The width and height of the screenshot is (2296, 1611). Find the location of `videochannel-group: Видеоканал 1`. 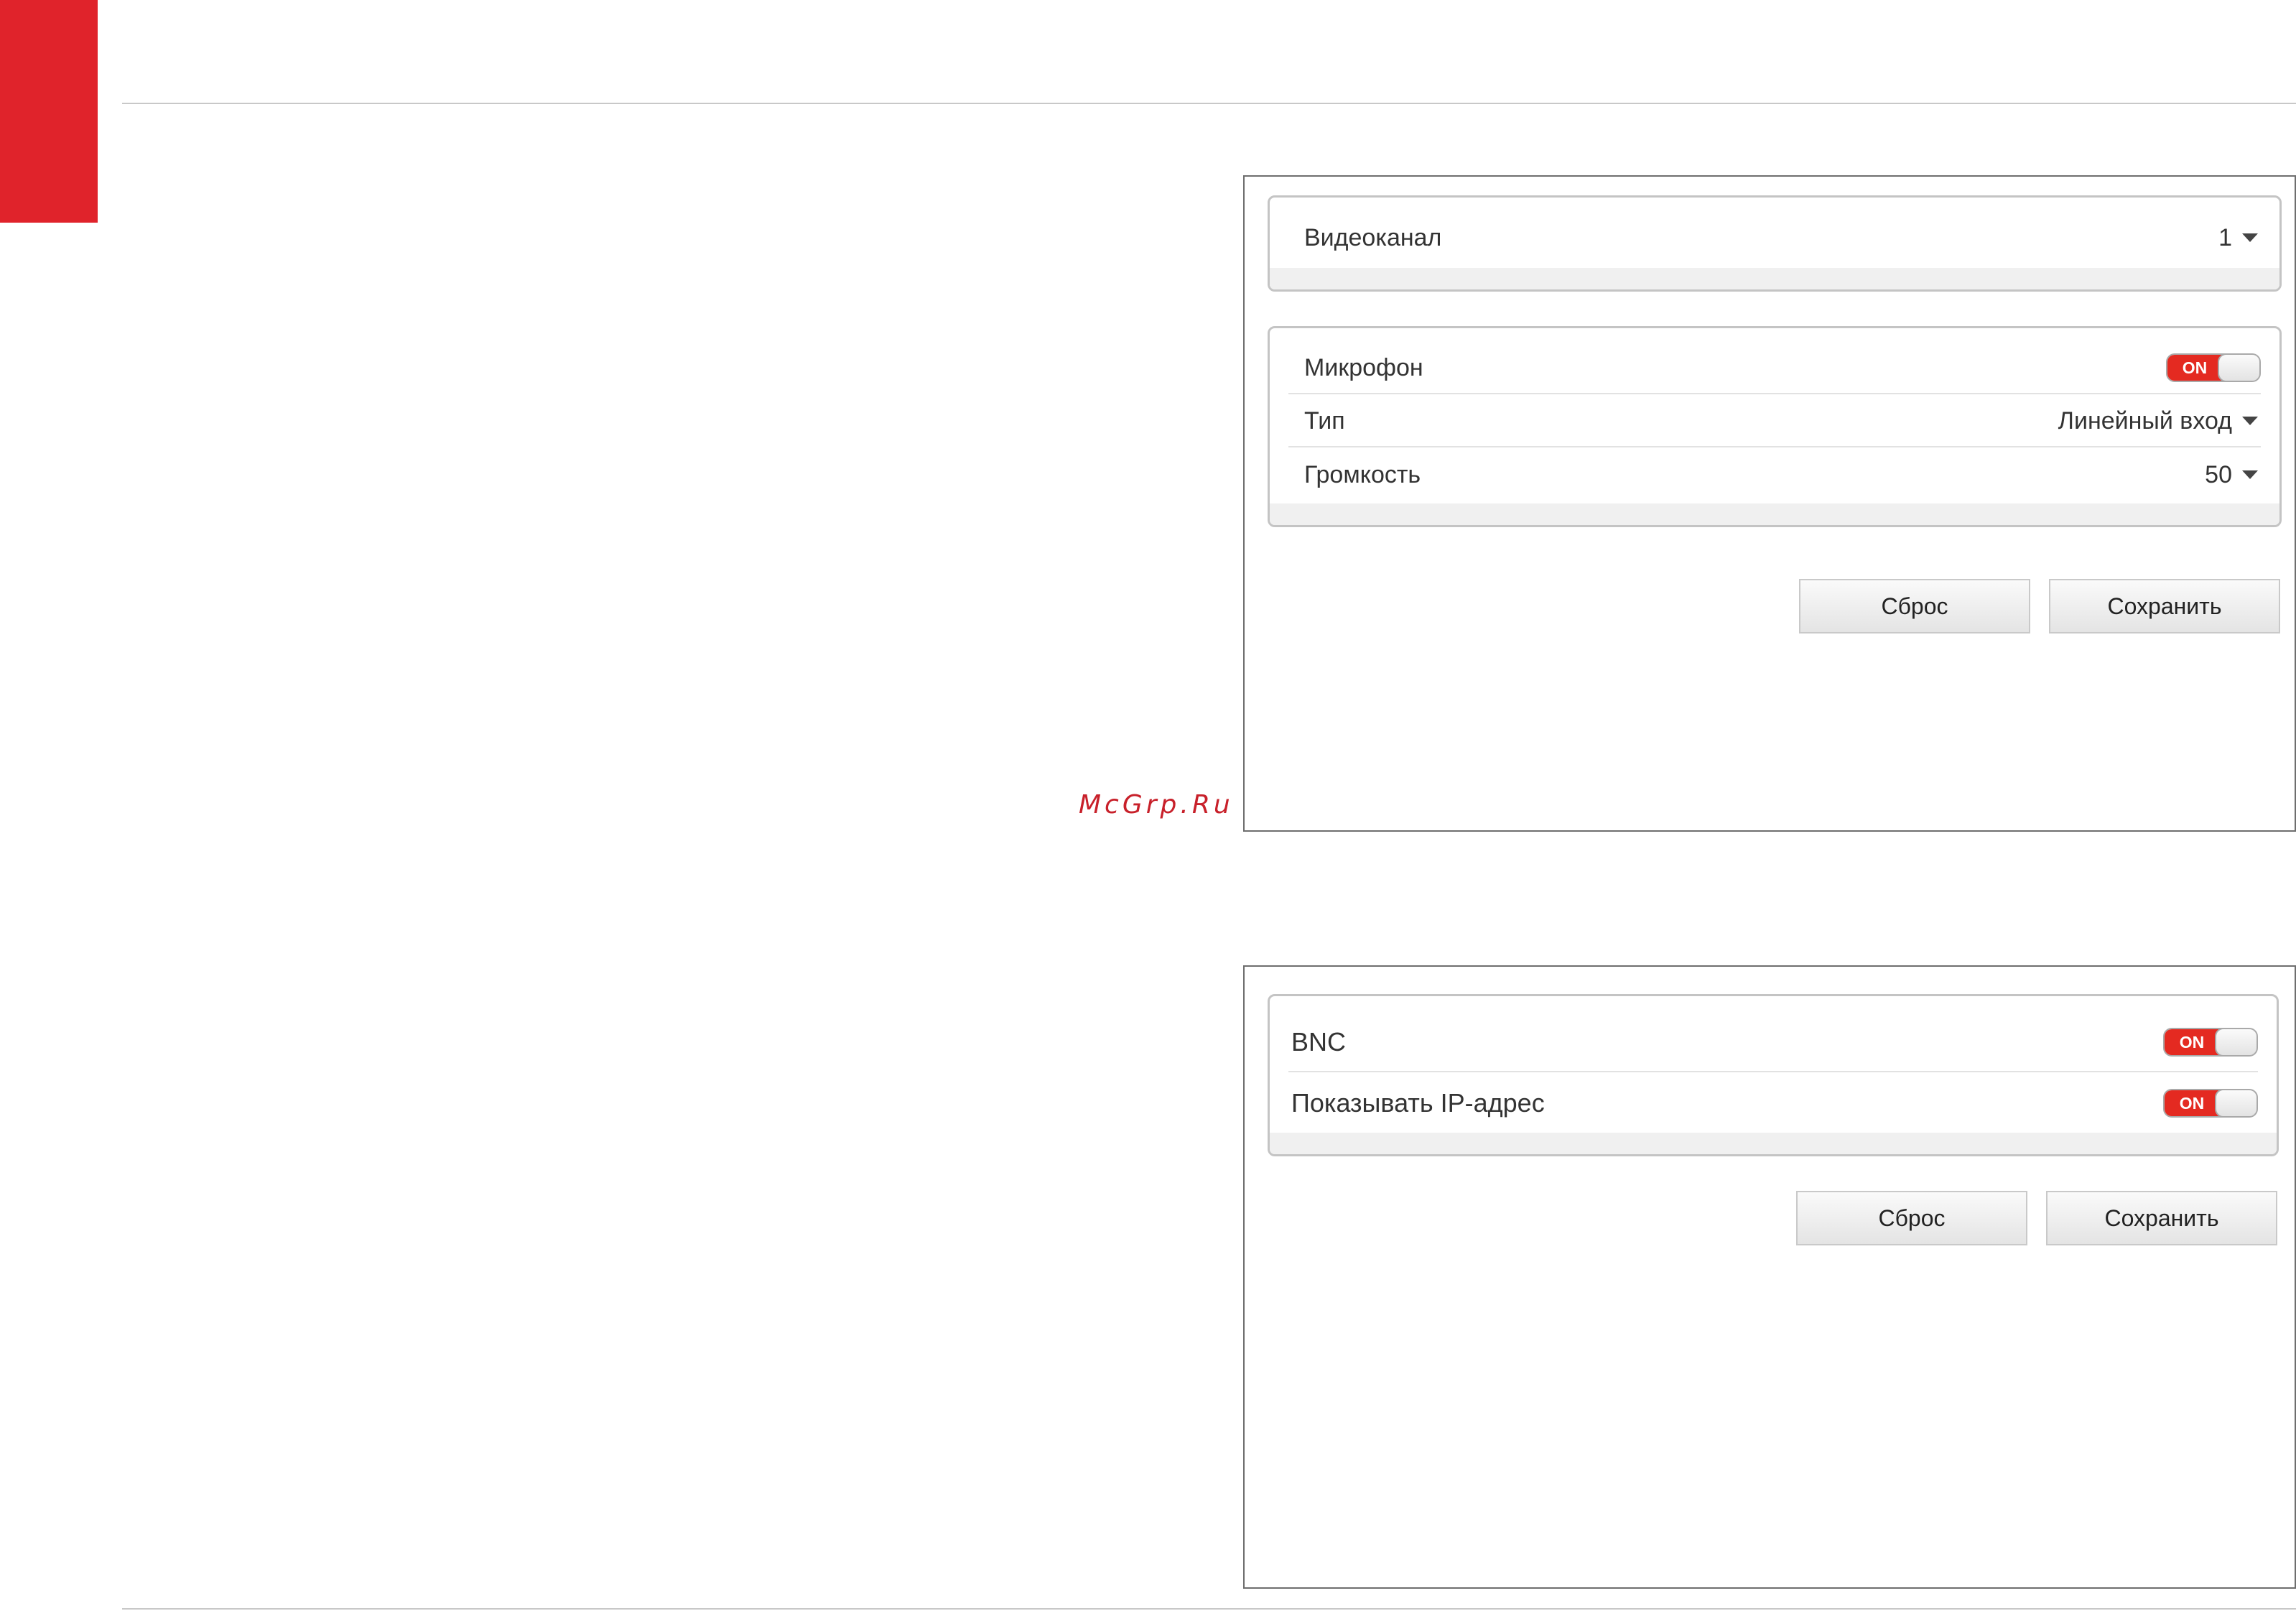

videochannel-group: Видеоканал 1 is located at coordinates (1775, 243).